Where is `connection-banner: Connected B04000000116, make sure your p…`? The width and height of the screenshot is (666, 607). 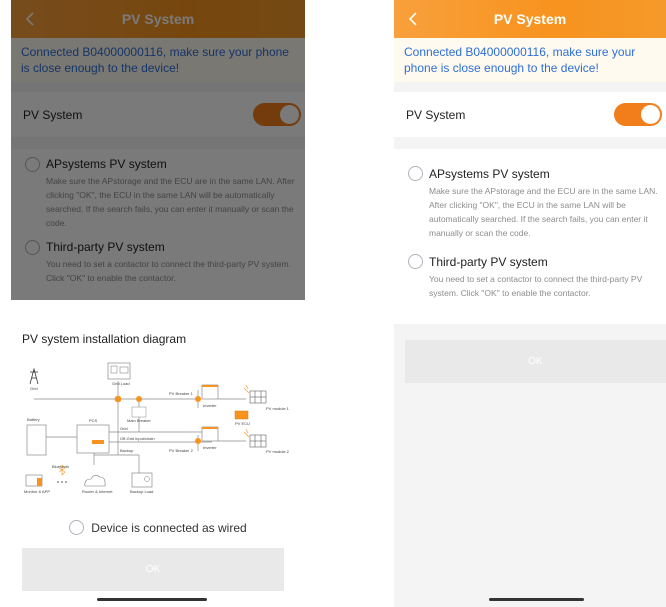 connection-banner: Connected B04000000116, make sure your p… is located at coordinates (530, 60).